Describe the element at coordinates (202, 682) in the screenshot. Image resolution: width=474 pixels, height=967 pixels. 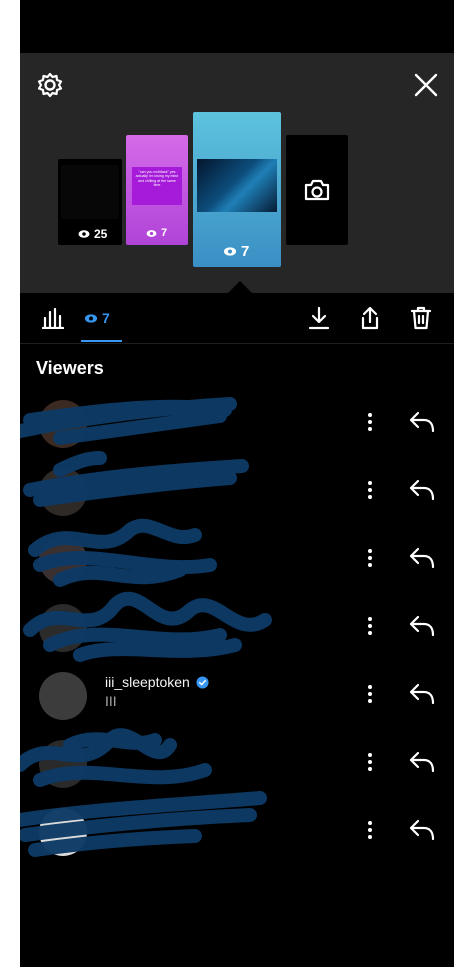
I see `verified-badge-icon` at that location.